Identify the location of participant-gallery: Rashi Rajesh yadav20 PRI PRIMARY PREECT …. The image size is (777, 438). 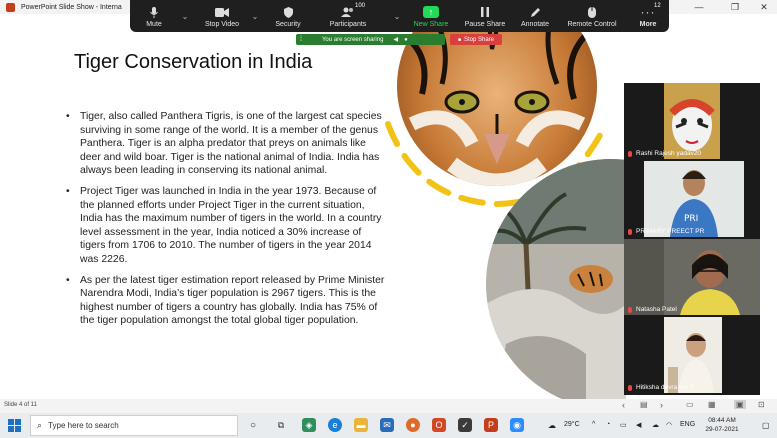
(692, 239).